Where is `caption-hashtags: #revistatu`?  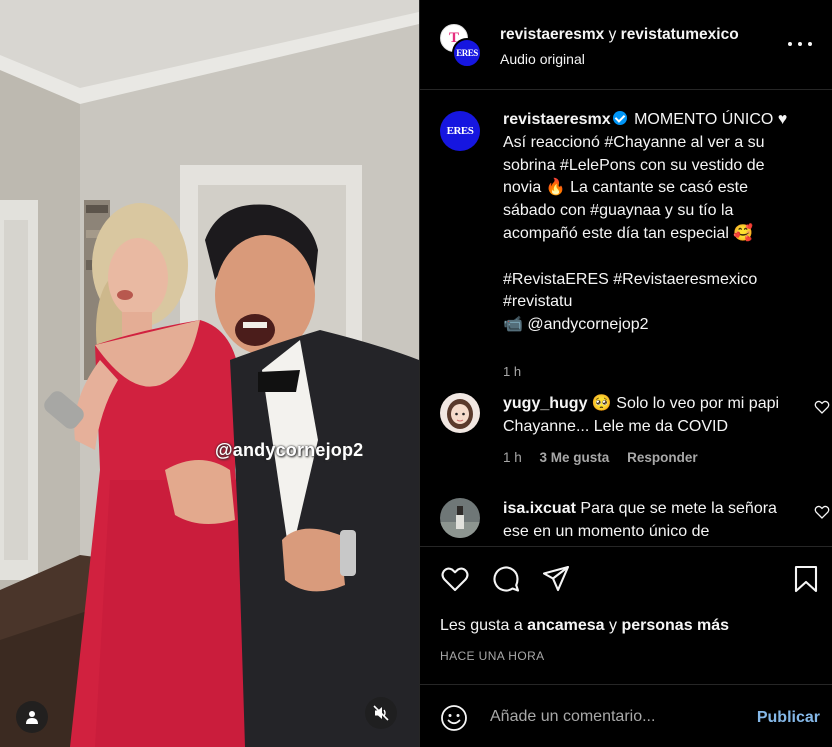
caption-hashtags: #revistatu is located at coordinates (537, 301).